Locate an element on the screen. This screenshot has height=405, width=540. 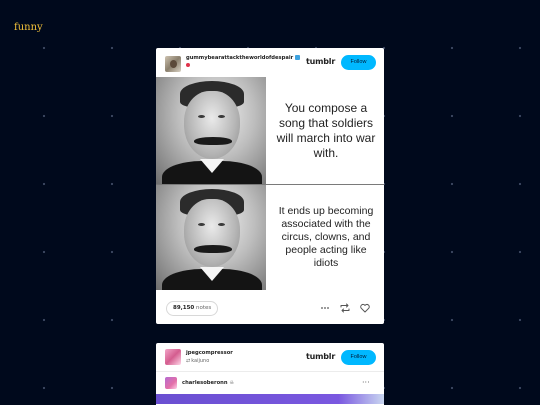
reblog-icon is located at coordinates (345, 308).